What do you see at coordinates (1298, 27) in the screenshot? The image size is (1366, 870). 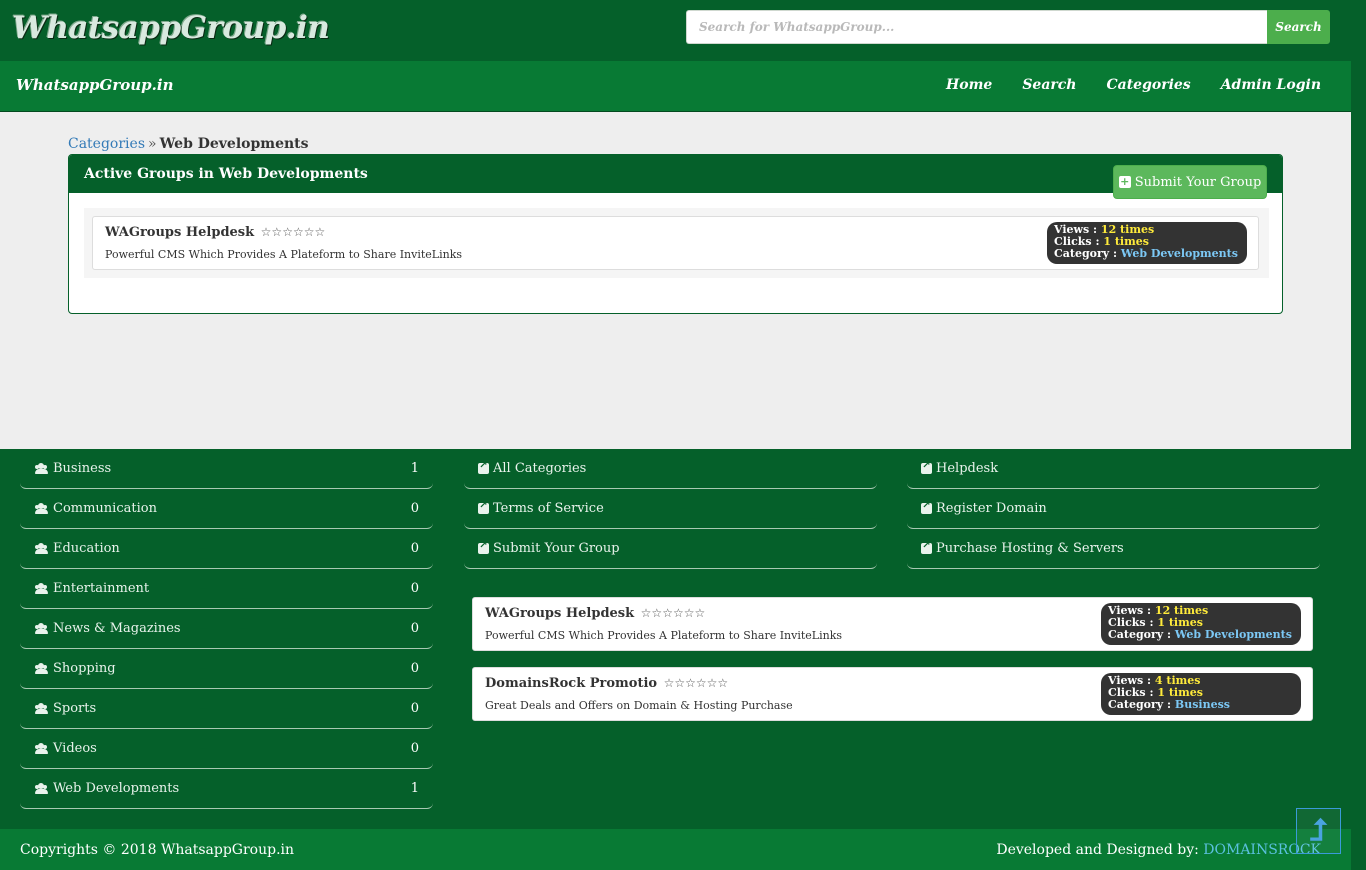 I see `search-button: Search` at bounding box center [1298, 27].